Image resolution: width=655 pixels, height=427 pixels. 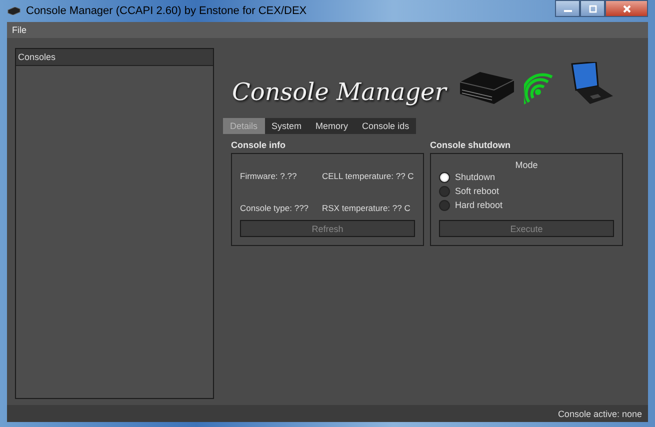 I want to click on info-label: Console type: ???, so click(x=275, y=208).